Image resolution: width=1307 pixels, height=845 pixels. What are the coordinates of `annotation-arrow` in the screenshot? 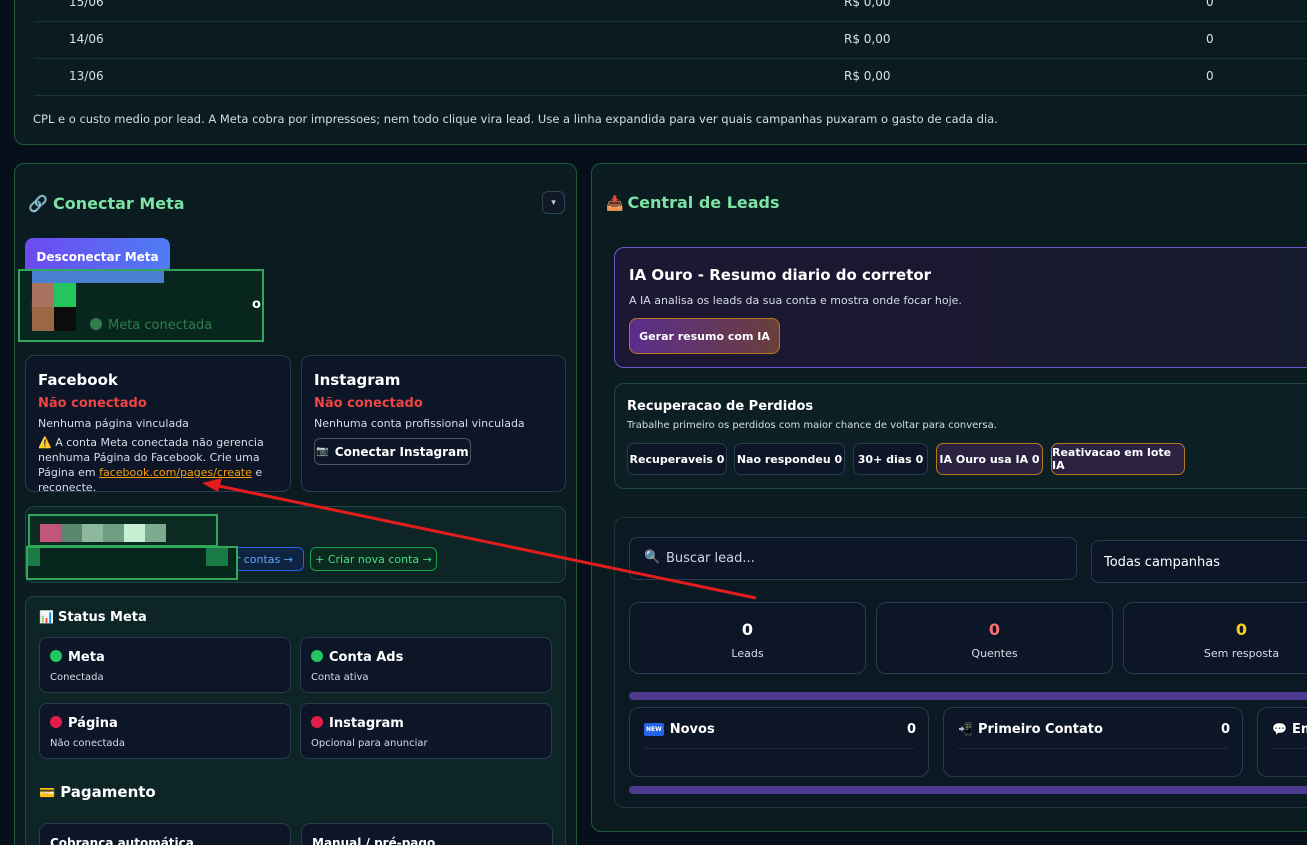 It's located at (479, 539).